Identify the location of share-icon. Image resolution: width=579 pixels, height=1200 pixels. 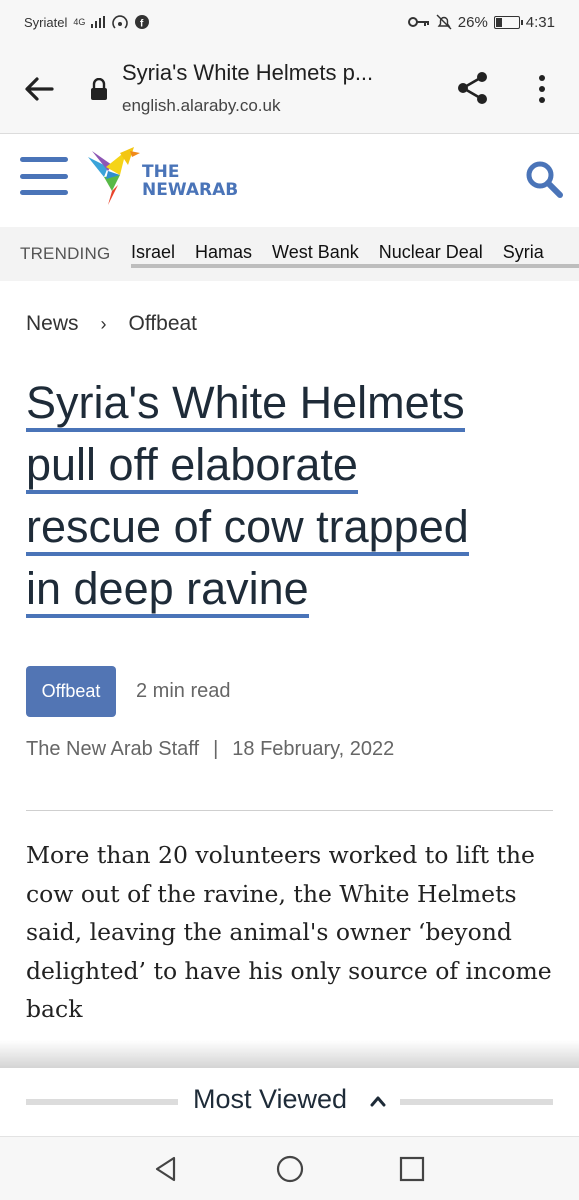
(473, 88).